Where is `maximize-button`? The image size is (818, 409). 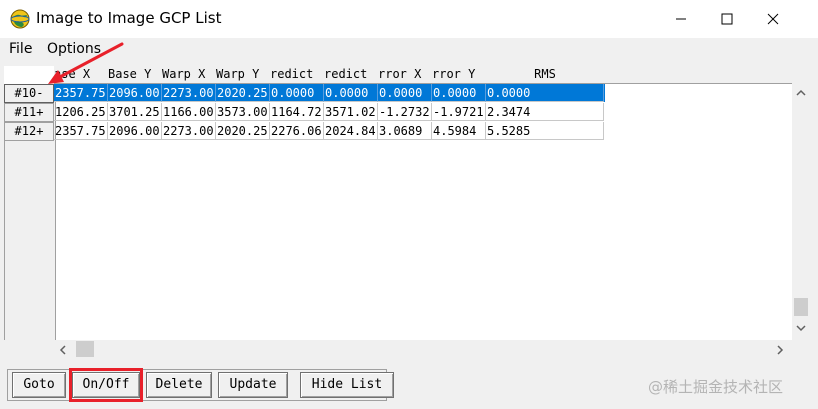 maximize-button is located at coordinates (727, 19).